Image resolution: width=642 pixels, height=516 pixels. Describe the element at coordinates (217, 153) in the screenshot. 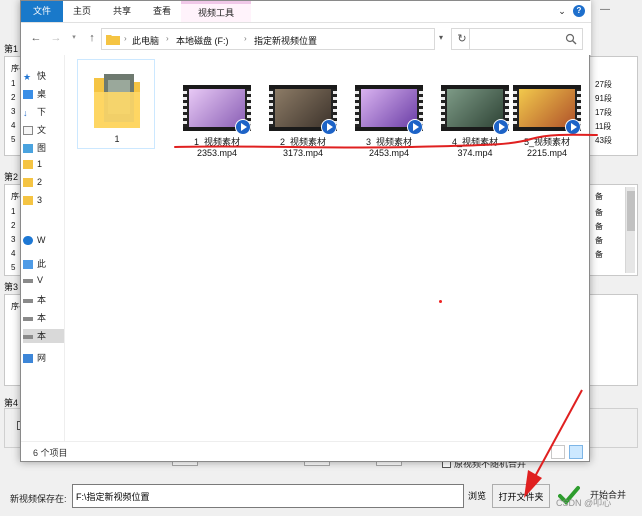

I see `file-name-line2: 2353.mp4` at that location.